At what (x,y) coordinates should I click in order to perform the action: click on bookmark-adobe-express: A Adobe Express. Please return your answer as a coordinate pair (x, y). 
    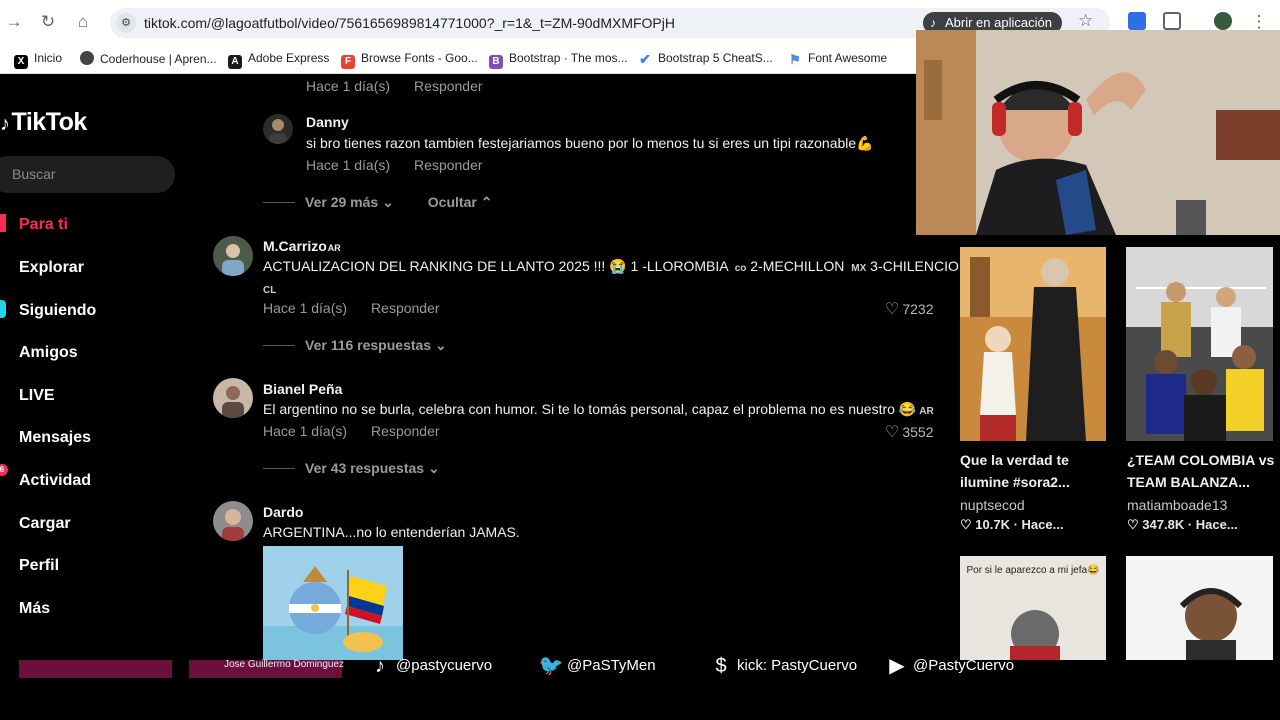
    Looking at the image, I should click on (278, 60).